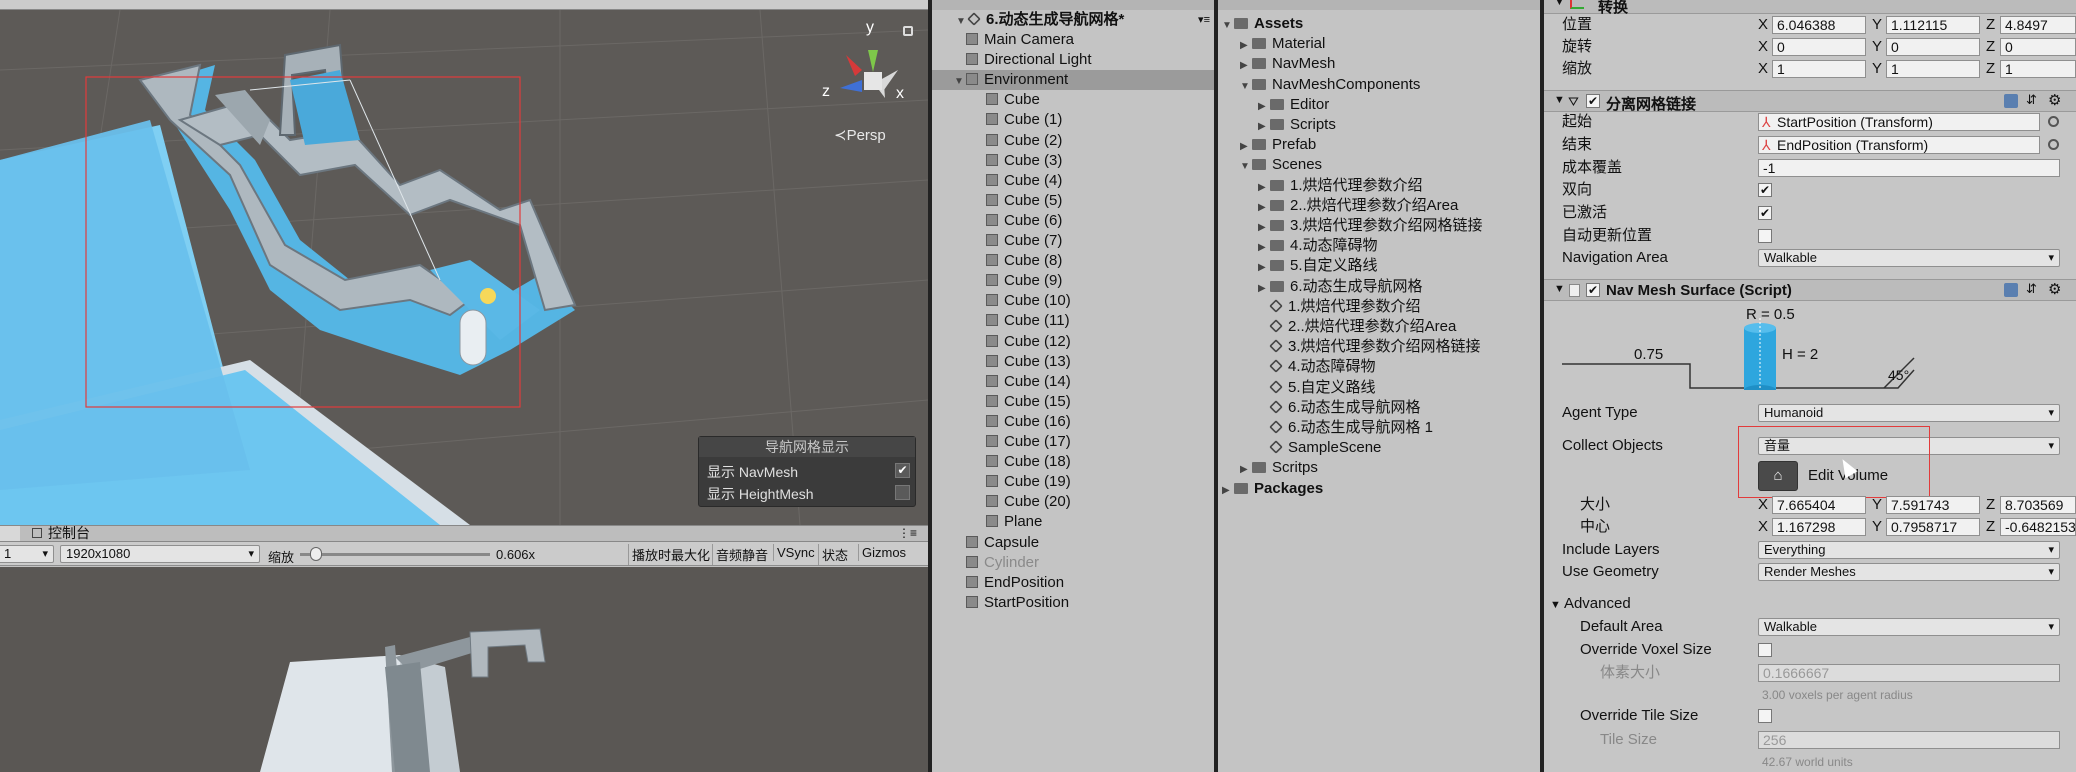 This screenshot has height=772, width=2076. What do you see at coordinates (1073, 120) in the screenshot?
I see `hierarchy-item: Cube (1)` at bounding box center [1073, 120].